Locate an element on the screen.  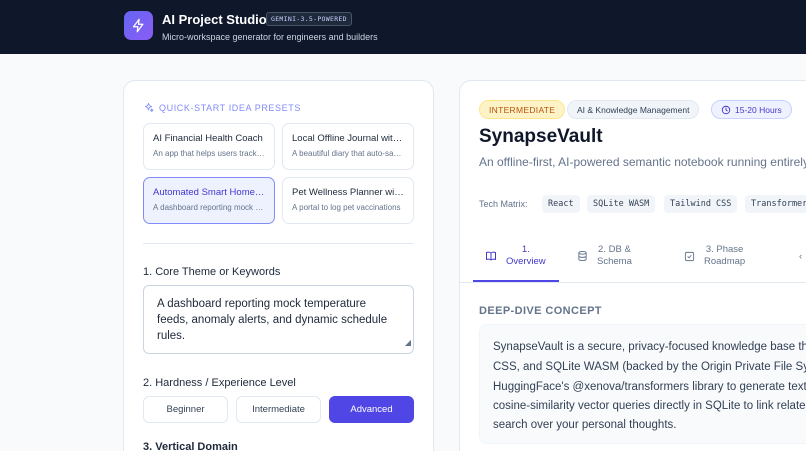
clock-icon is located at coordinates (726, 109).